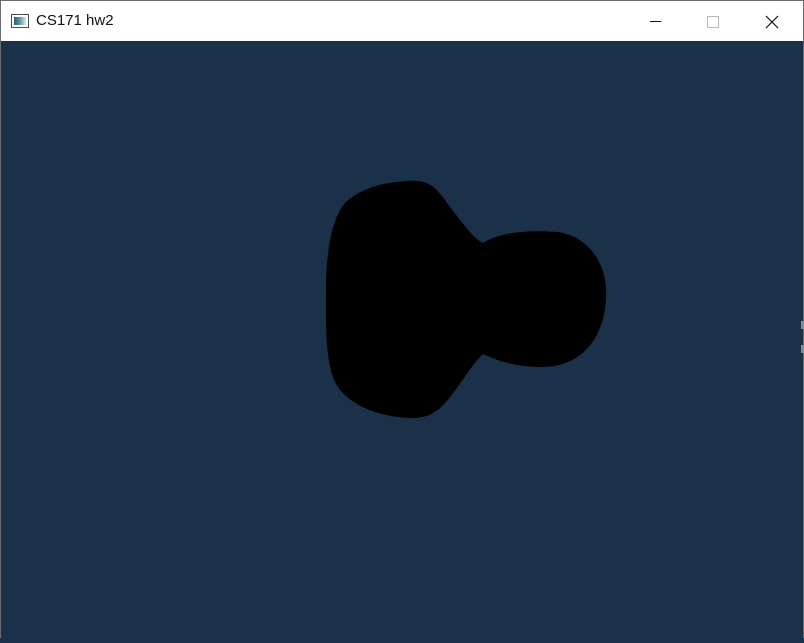 This screenshot has width=804, height=643. I want to click on close-button, so click(772, 21).